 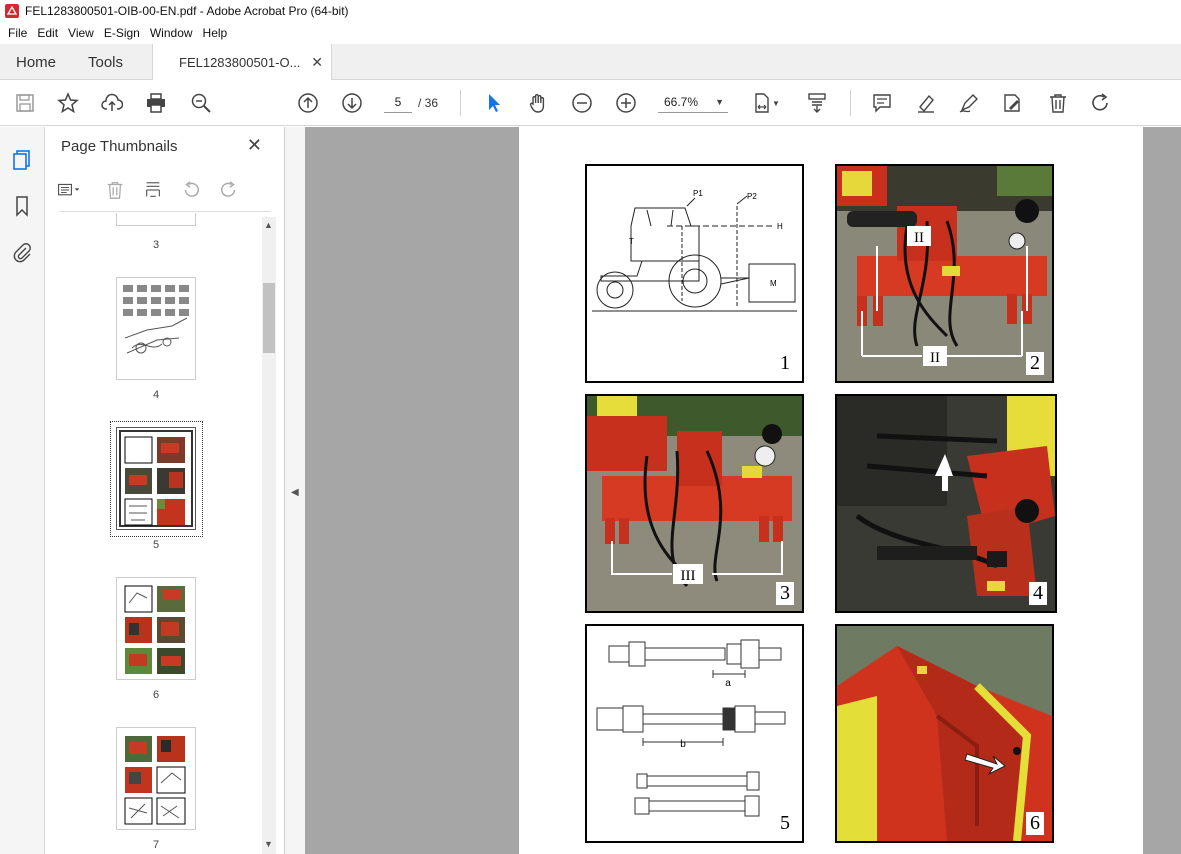 What do you see at coordinates (1101, 103) in the screenshot?
I see `rotate-icon` at bounding box center [1101, 103].